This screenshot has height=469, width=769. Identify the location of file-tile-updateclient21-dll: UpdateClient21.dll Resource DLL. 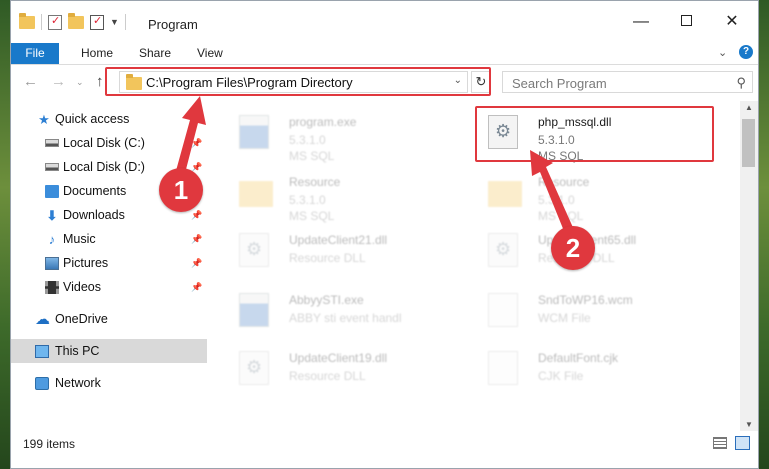
(346, 250).